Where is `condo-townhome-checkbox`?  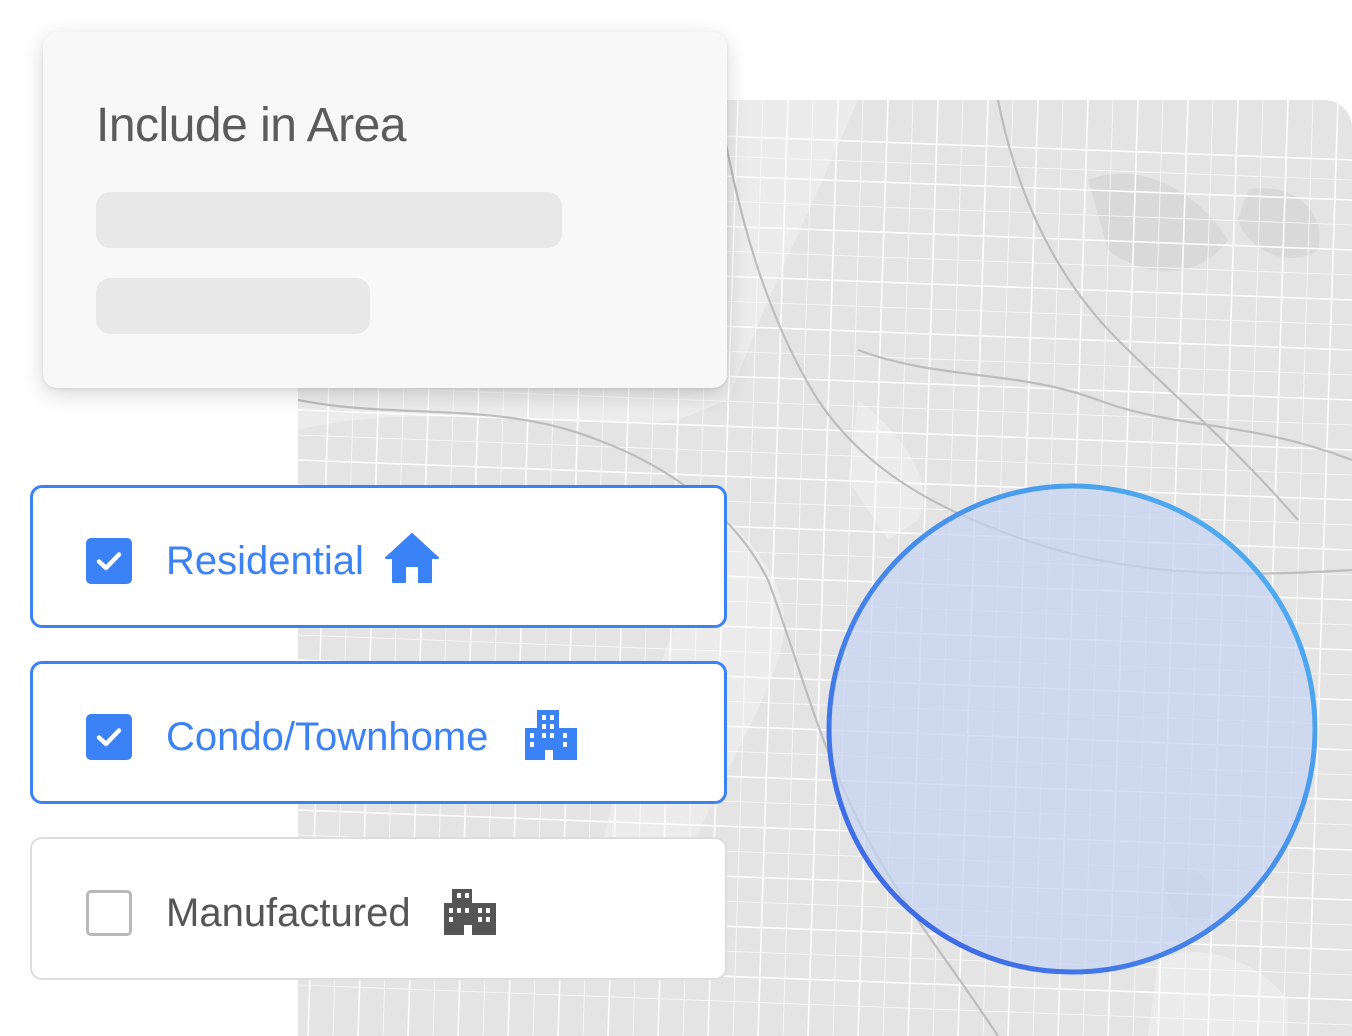 condo-townhome-checkbox is located at coordinates (109, 737).